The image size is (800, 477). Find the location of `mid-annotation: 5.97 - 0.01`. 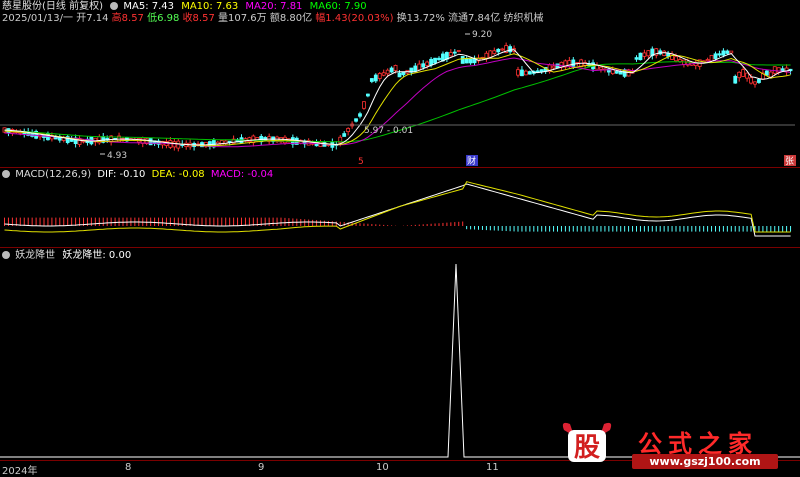

mid-annotation: 5.97 - 0.01 is located at coordinates (388, 131).